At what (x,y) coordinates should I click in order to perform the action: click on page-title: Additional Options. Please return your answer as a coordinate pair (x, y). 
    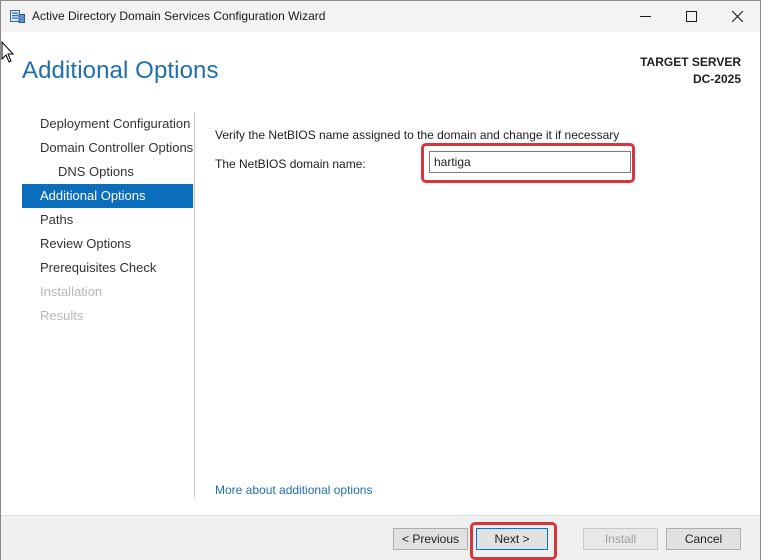
    Looking at the image, I should click on (120, 70).